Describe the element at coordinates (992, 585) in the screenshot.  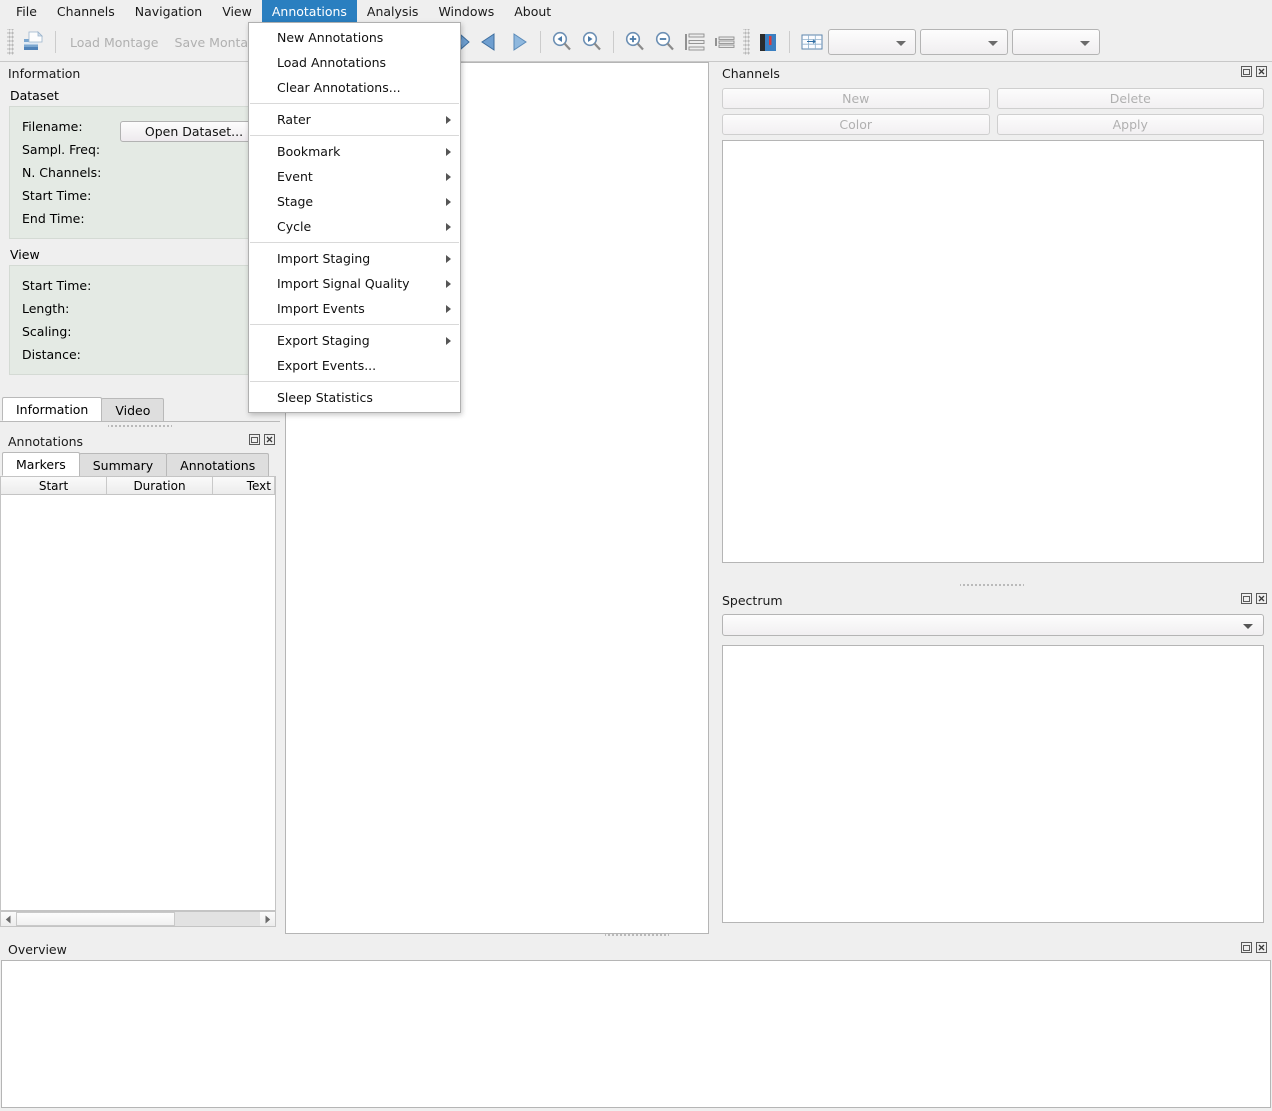
I see `right-splitter-handle` at that location.